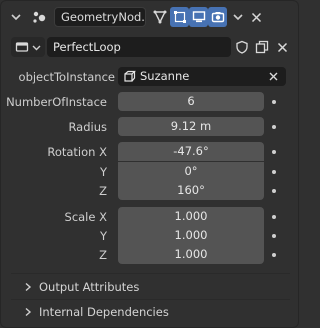  Describe the element at coordinates (85, 217) in the screenshot. I see `scale-x-label: Scale X` at that location.